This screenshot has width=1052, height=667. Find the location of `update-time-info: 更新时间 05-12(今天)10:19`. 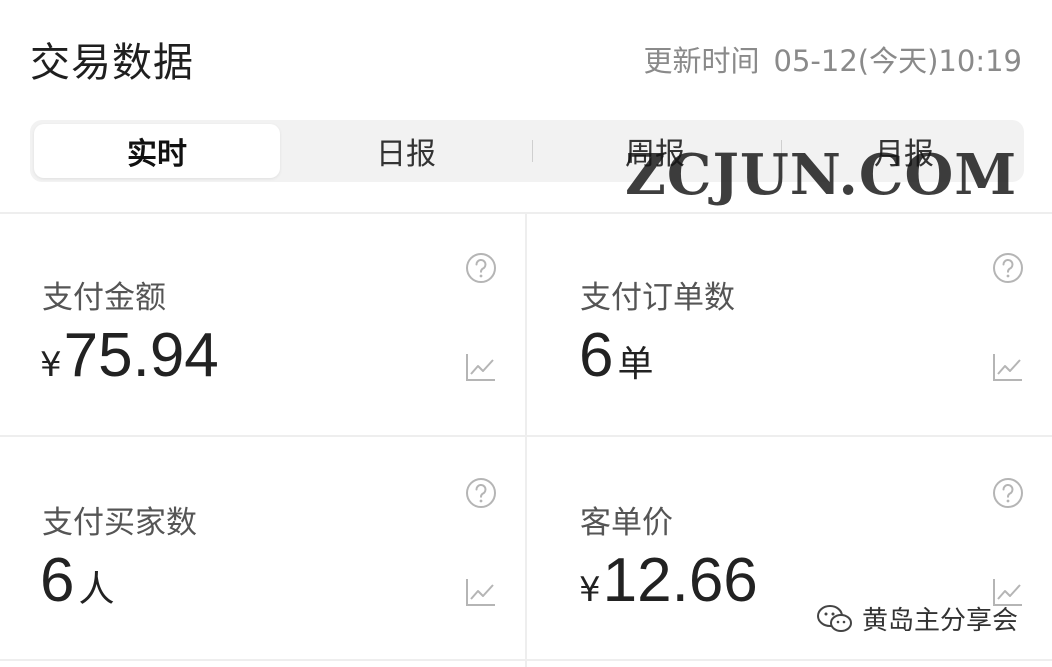

update-time-info: 更新时间 05-12(今天)10:19 is located at coordinates (833, 59).